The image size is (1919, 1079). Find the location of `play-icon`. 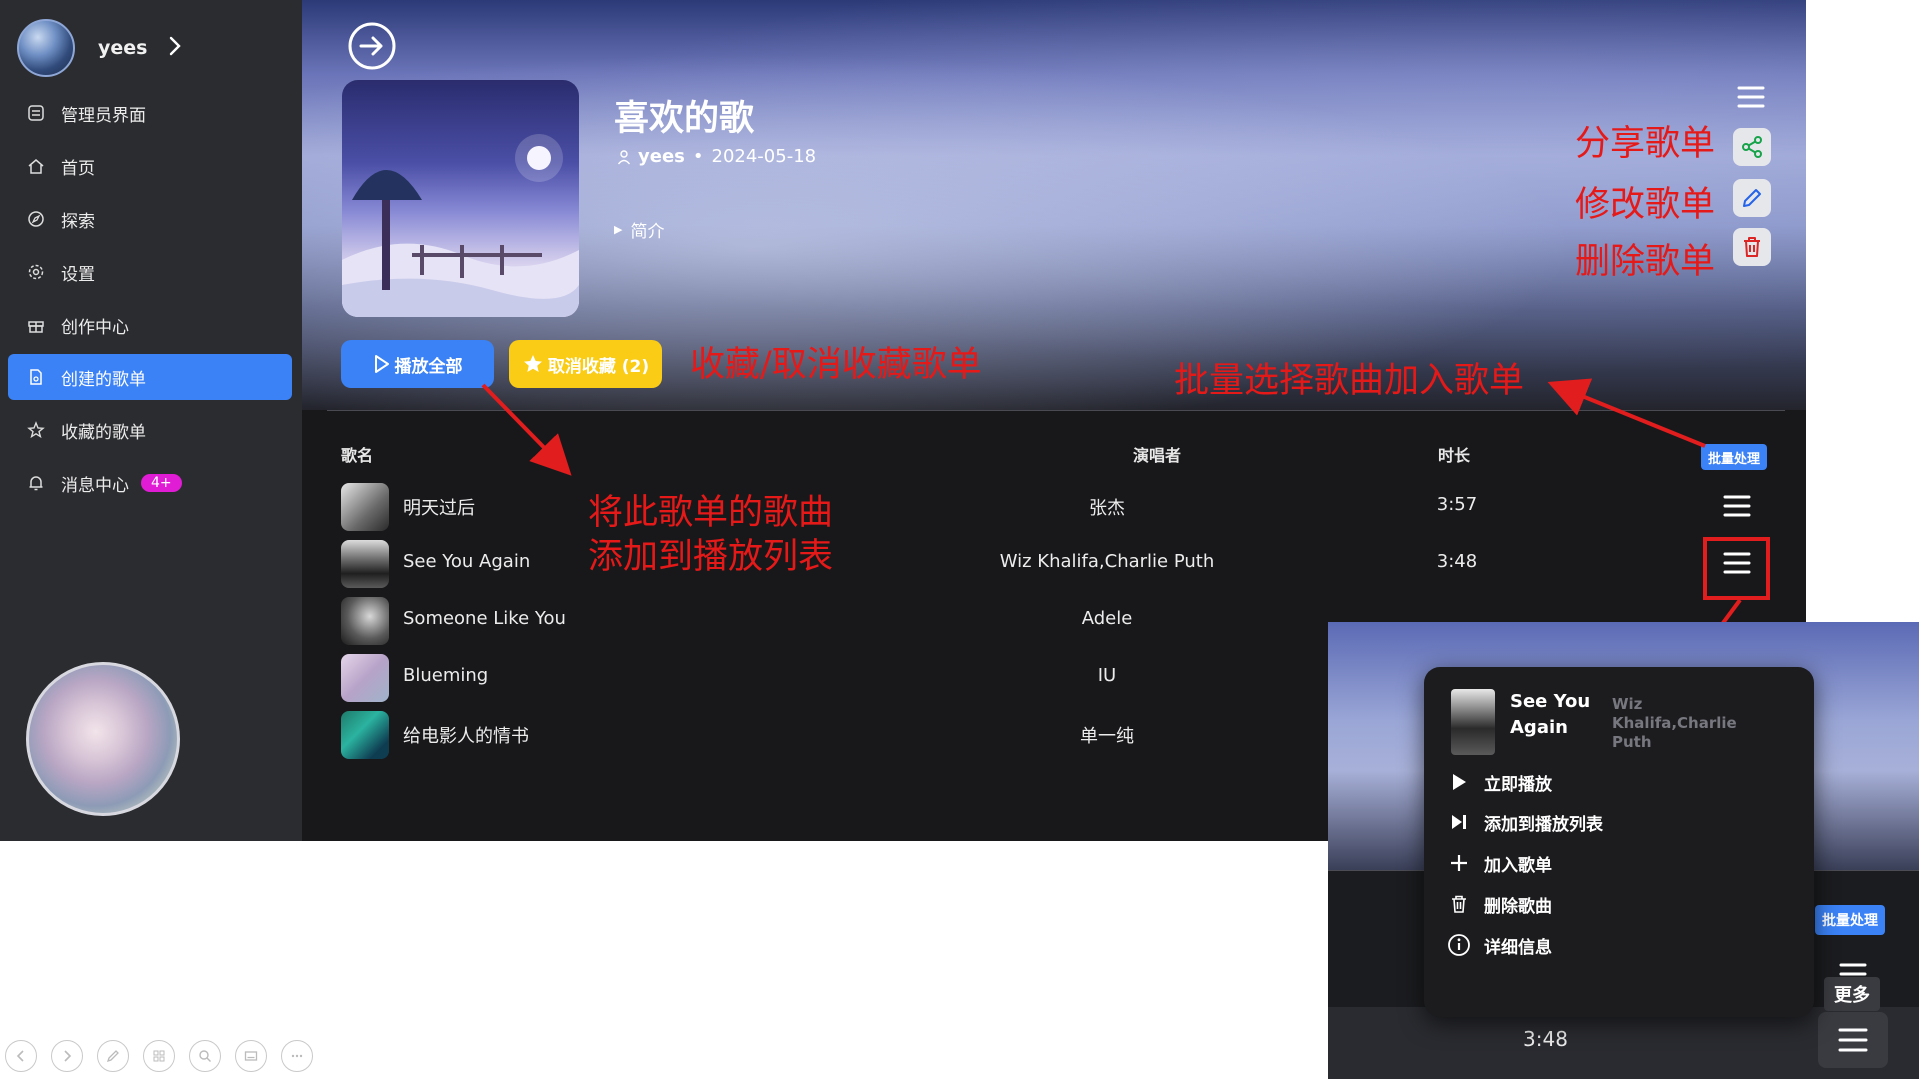

play-icon is located at coordinates (1459, 782).